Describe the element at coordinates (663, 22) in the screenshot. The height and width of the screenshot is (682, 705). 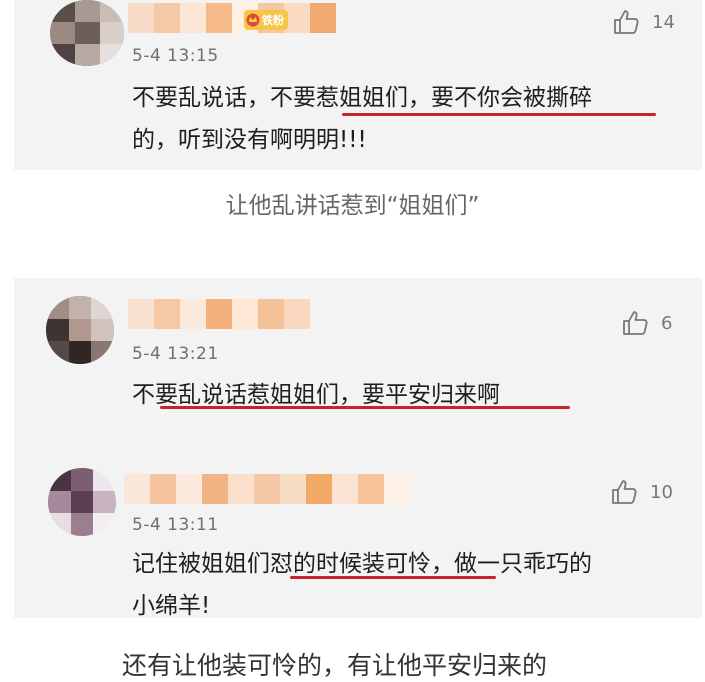
I see `like-count: 14` at that location.